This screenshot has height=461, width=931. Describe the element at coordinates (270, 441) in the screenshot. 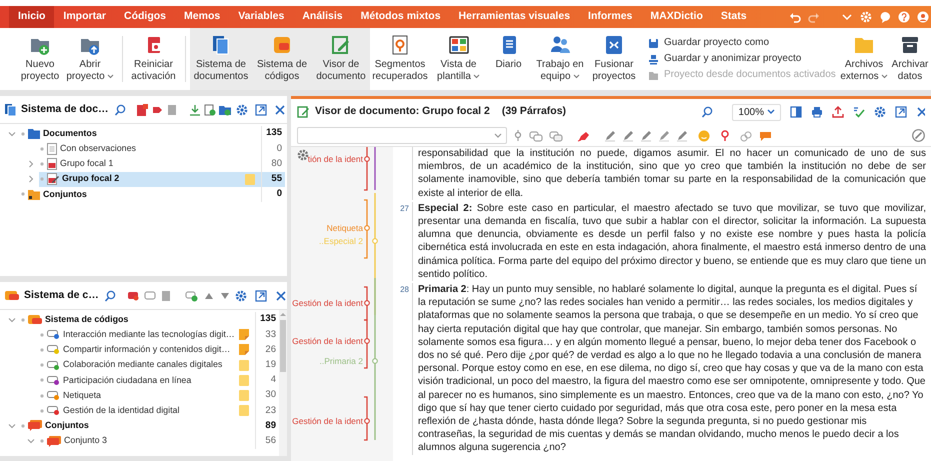

I see `count-text: 56` at that location.